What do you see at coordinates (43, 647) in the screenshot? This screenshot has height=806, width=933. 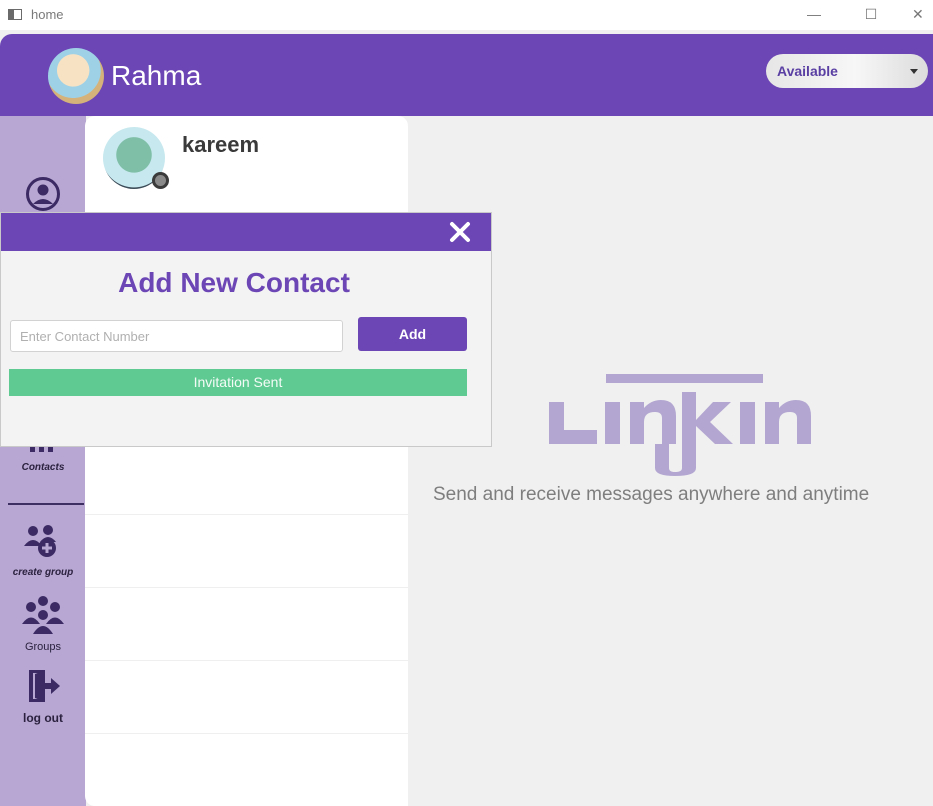 I see `sidebar-label-groups: Groups` at bounding box center [43, 647].